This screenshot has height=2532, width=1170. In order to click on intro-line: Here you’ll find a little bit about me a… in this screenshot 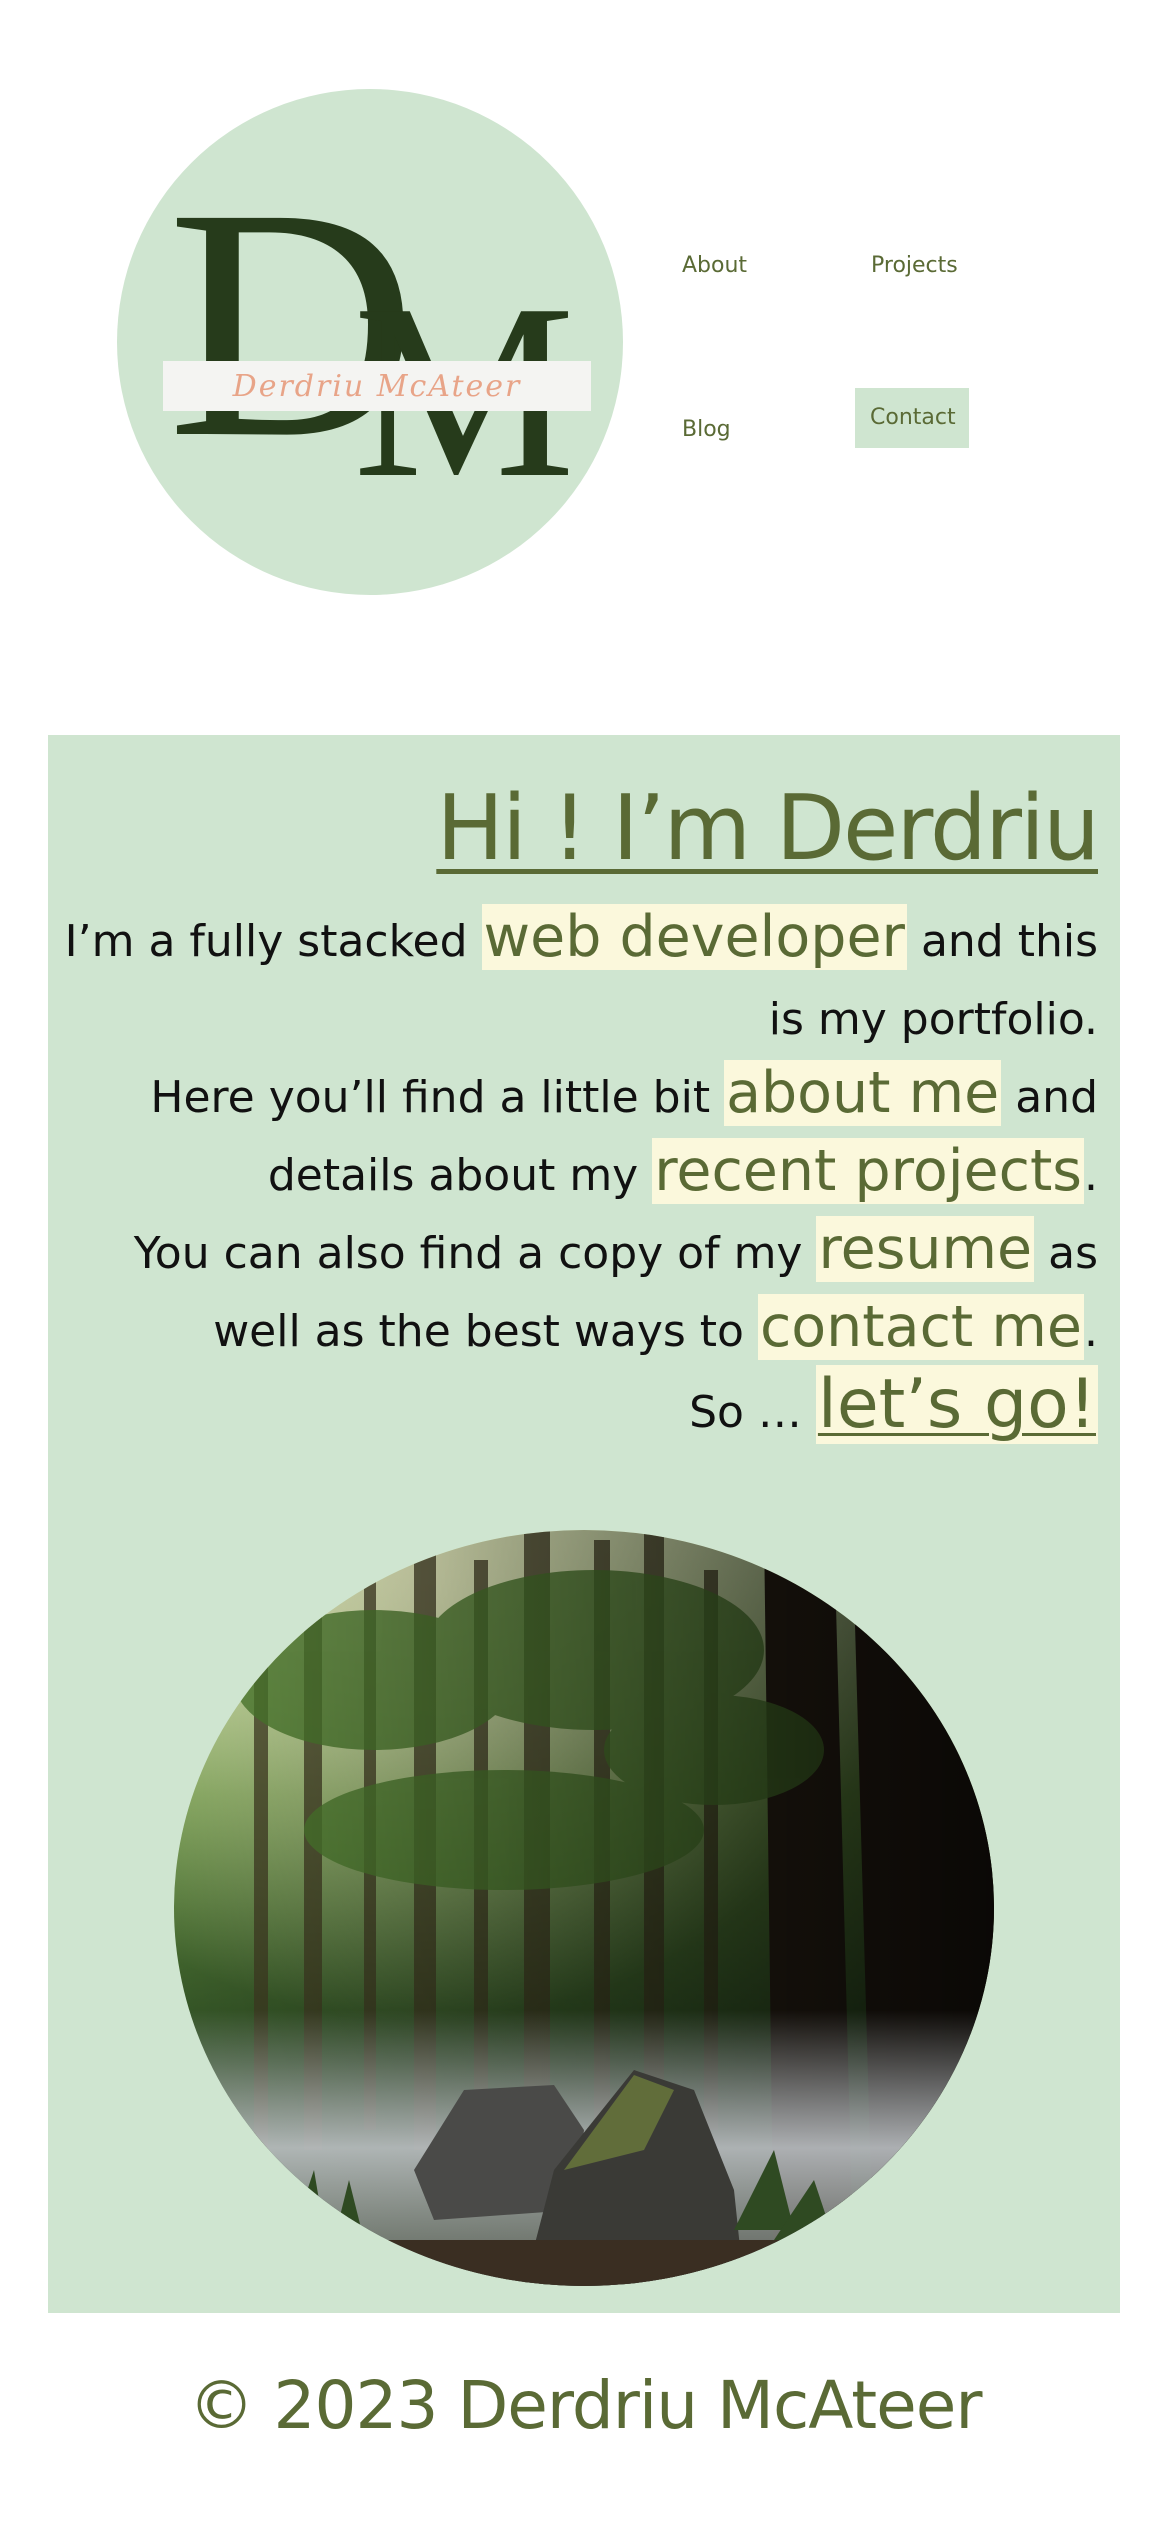, I will do `click(578, 1098)`.